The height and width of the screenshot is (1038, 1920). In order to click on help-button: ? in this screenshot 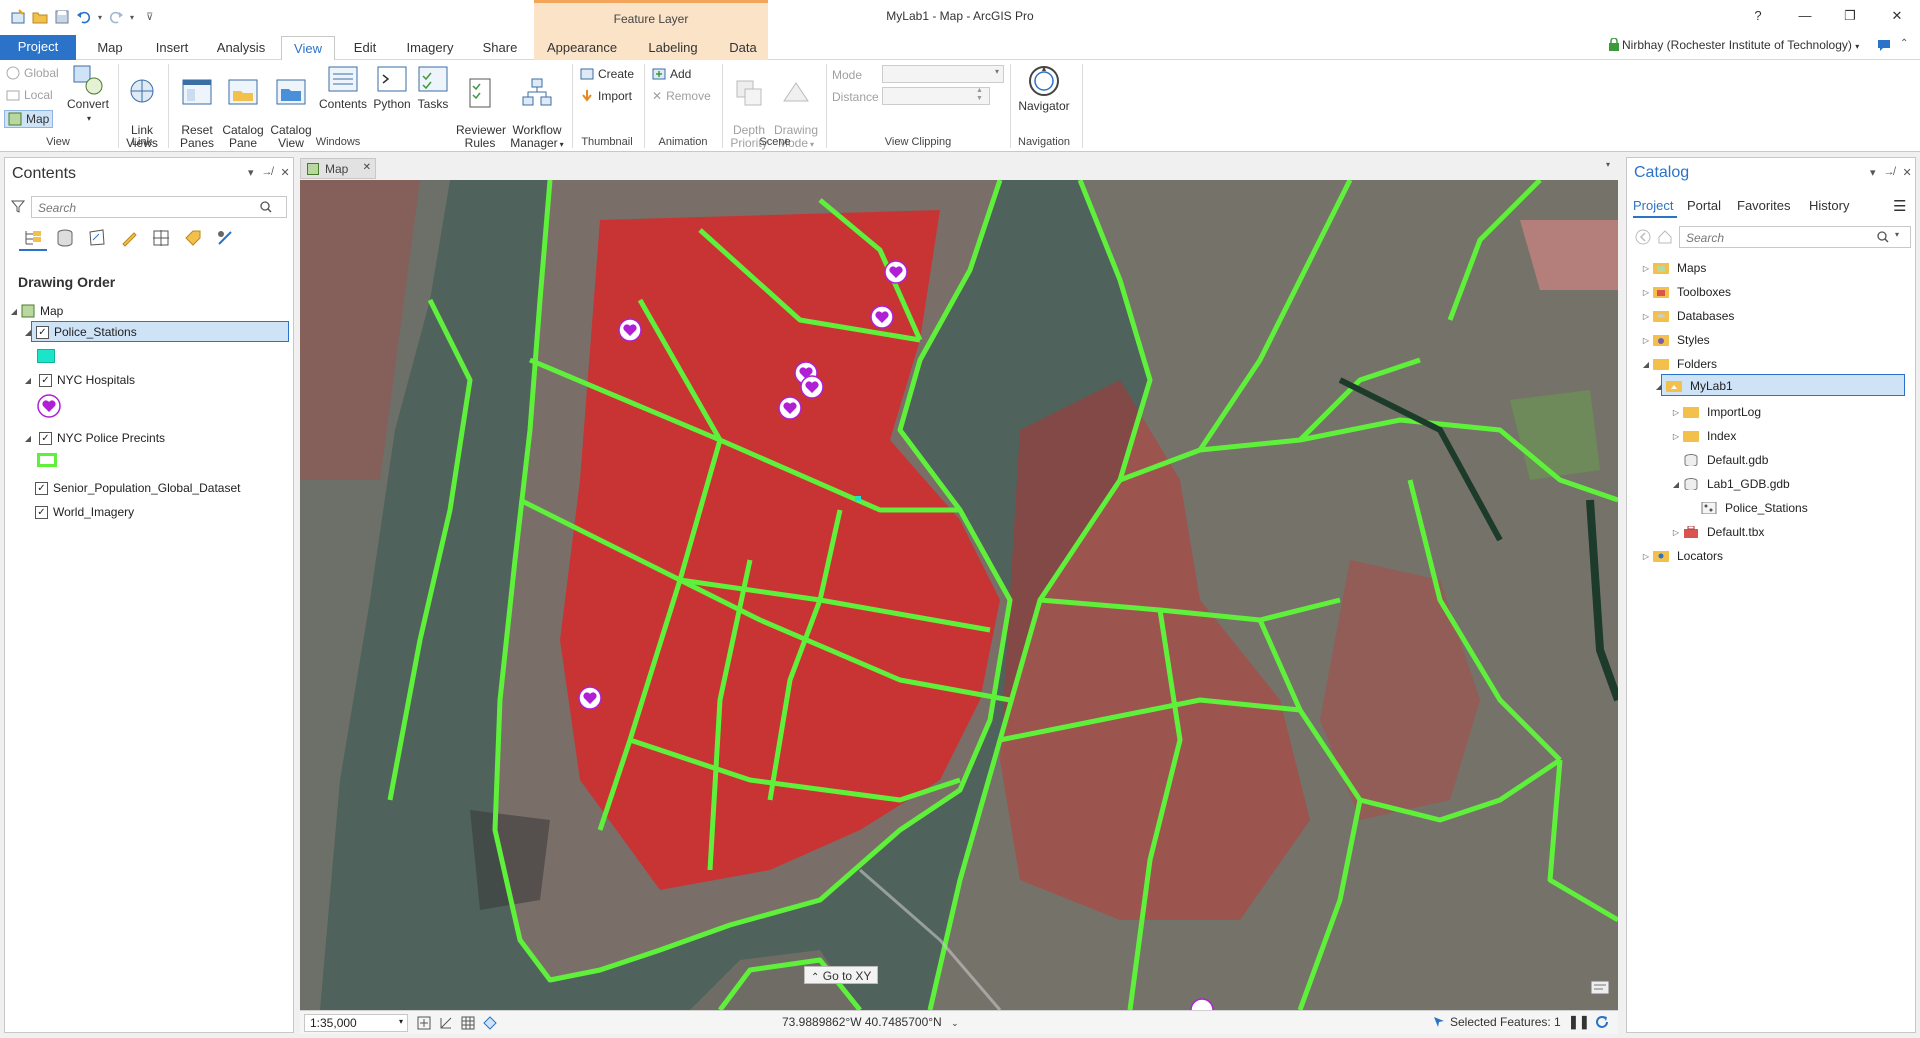, I will do `click(1758, 16)`.